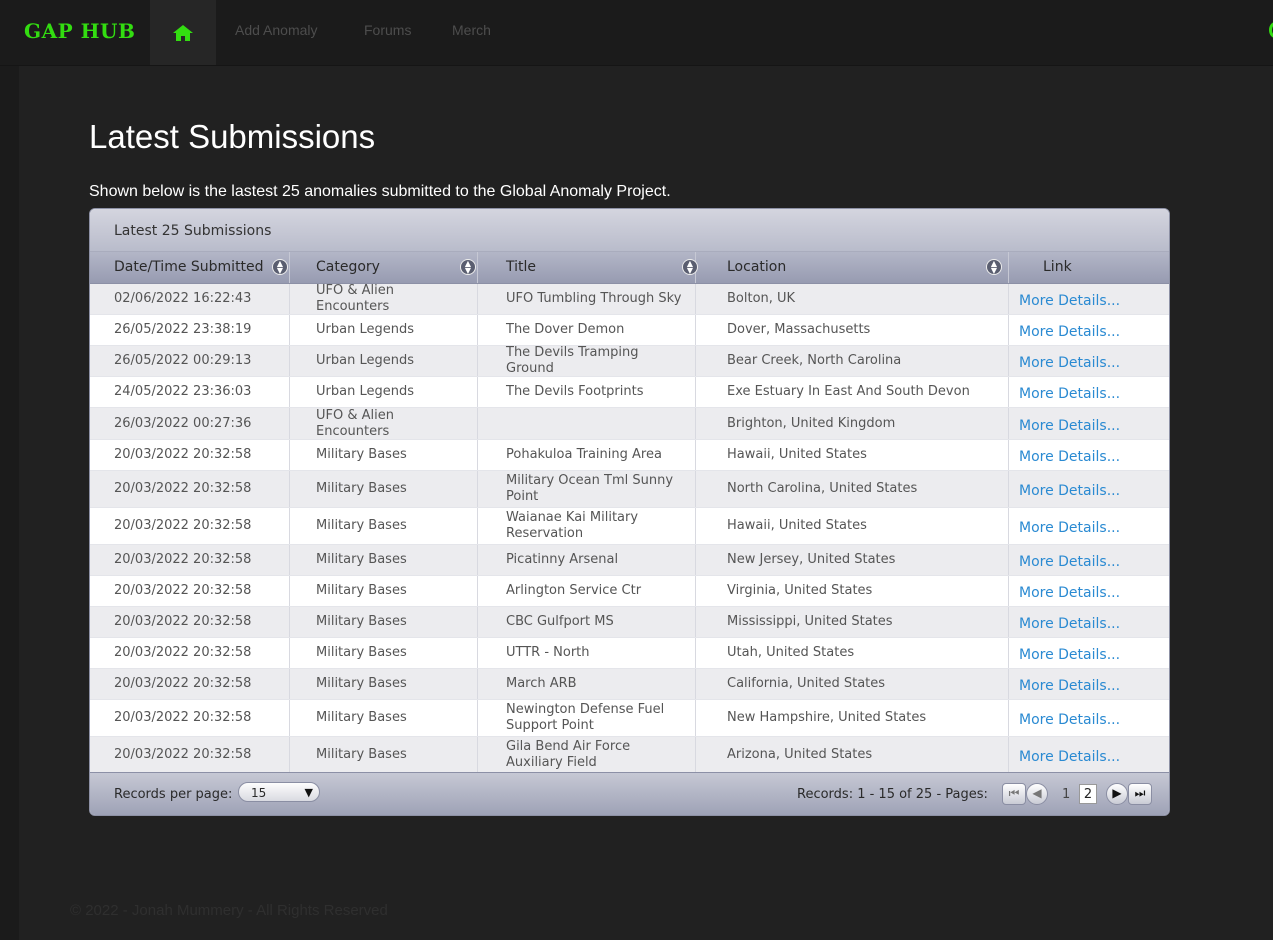 The image size is (1273, 940). Describe the element at coordinates (587, 684) in the screenshot. I see `cell-title: March ARB` at that location.